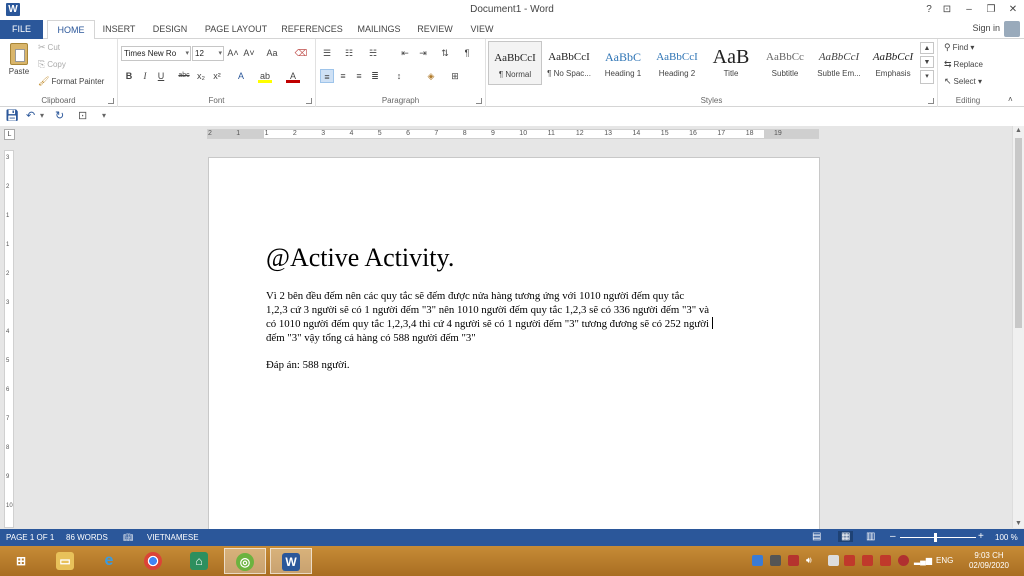 Image resolution: width=1024 pixels, height=576 pixels. Describe the element at coordinates (927, 62) in the screenshot. I see `styles-scroll-down-icon: ▼` at that location.